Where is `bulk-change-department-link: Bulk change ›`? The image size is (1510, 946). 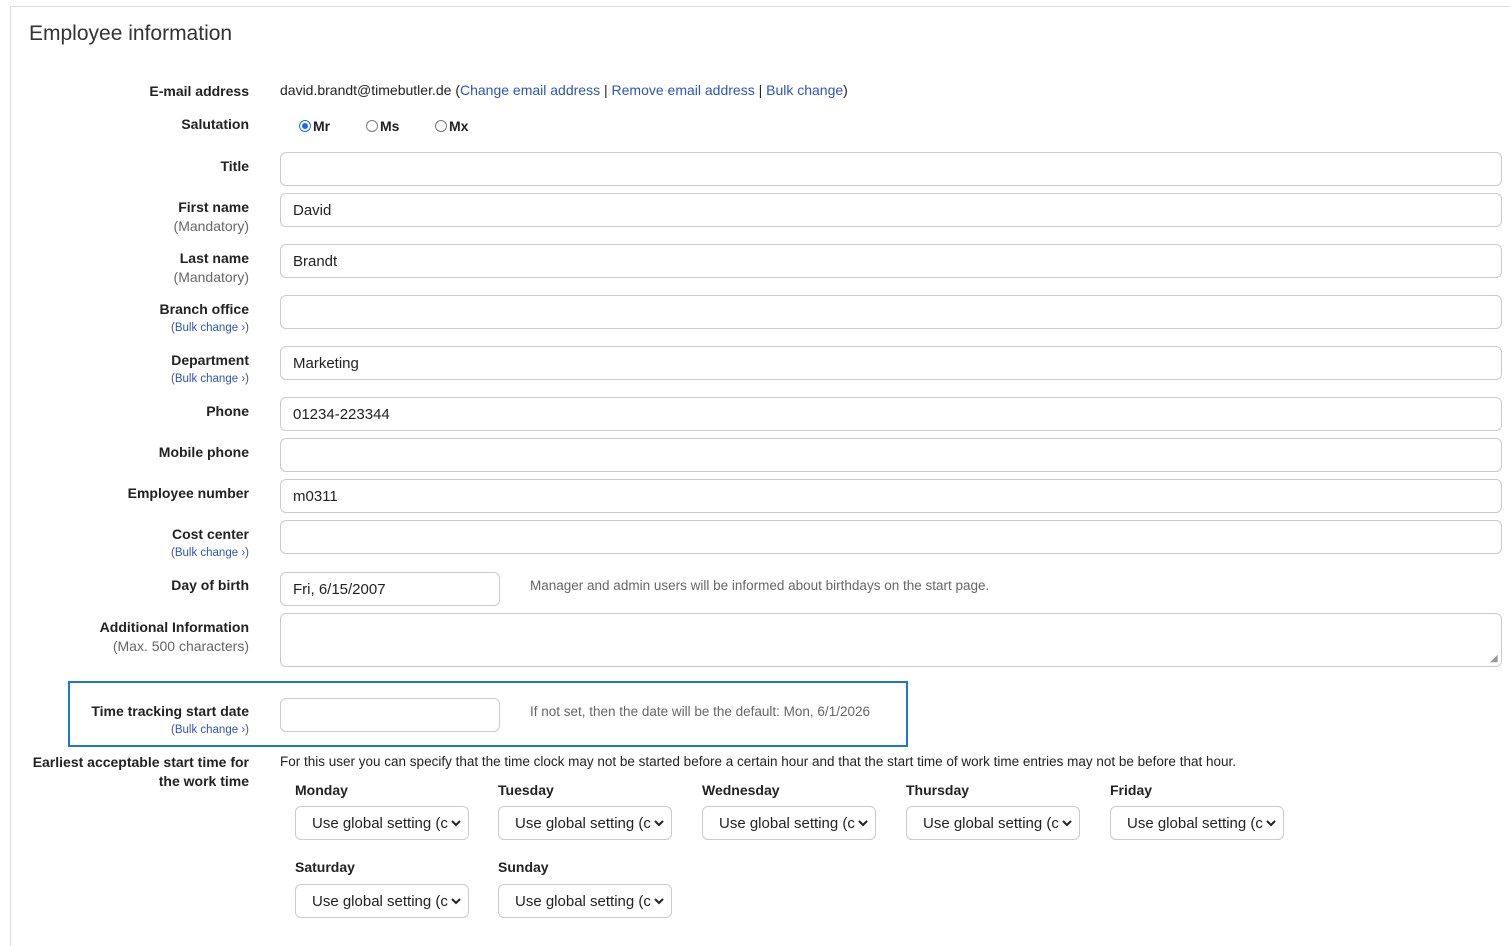 bulk-change-department-link: Bulk change › is located at coordinates (210, 379).